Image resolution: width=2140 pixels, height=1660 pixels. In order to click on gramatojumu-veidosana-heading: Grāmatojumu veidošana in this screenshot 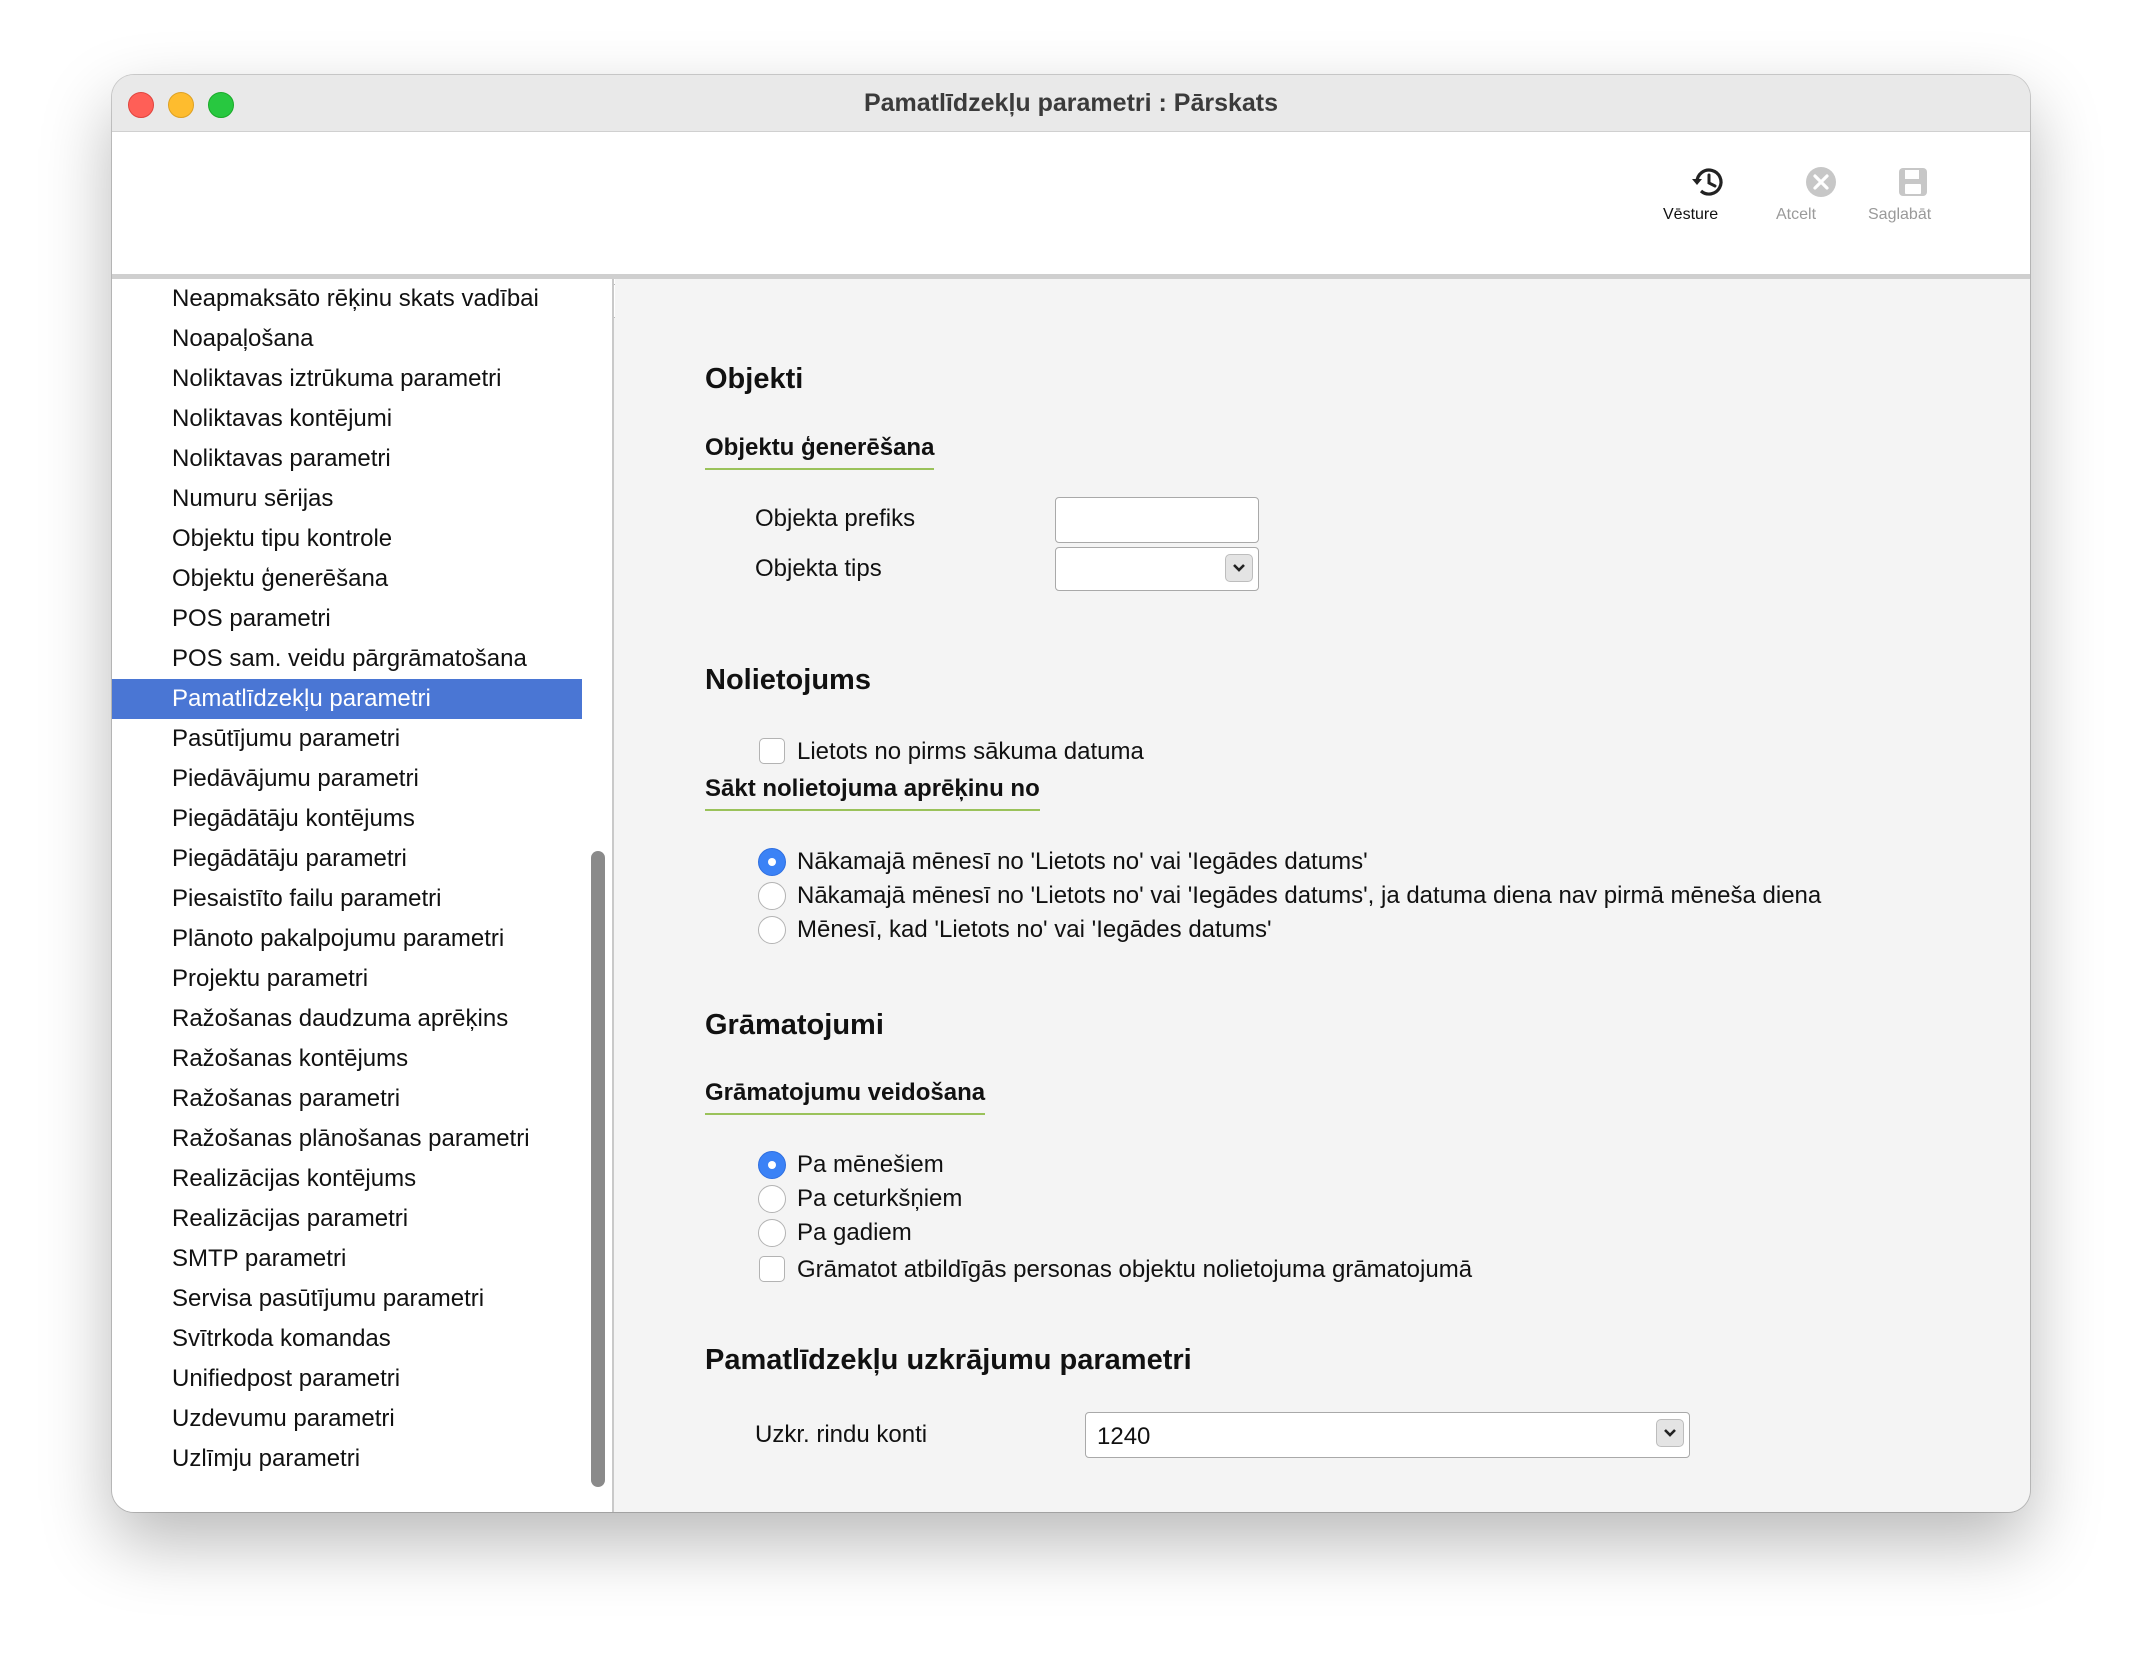, I will do `click(845, 1097)`.